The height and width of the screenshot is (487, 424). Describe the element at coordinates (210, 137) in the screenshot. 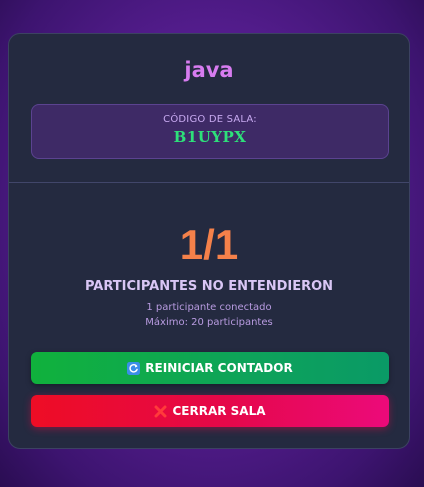

I see `room-code: B1UYPX` at that location.